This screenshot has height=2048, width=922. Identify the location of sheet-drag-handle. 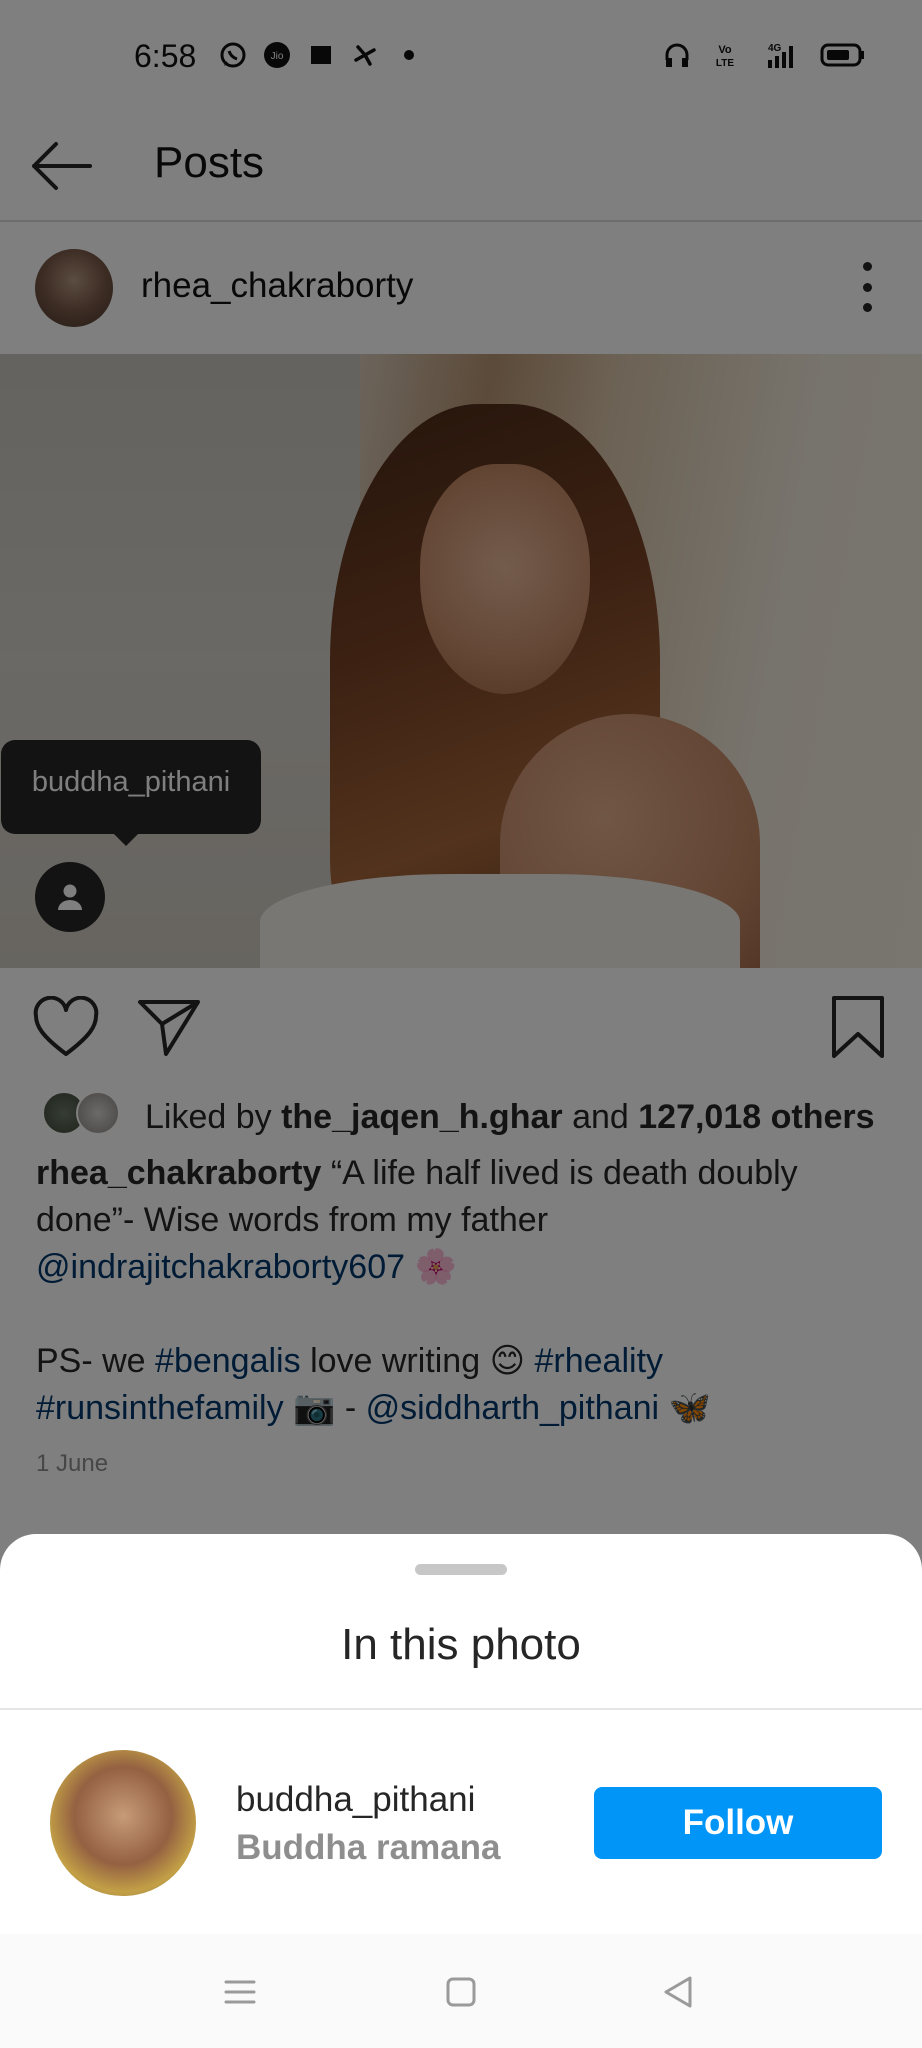
(461, 1569).